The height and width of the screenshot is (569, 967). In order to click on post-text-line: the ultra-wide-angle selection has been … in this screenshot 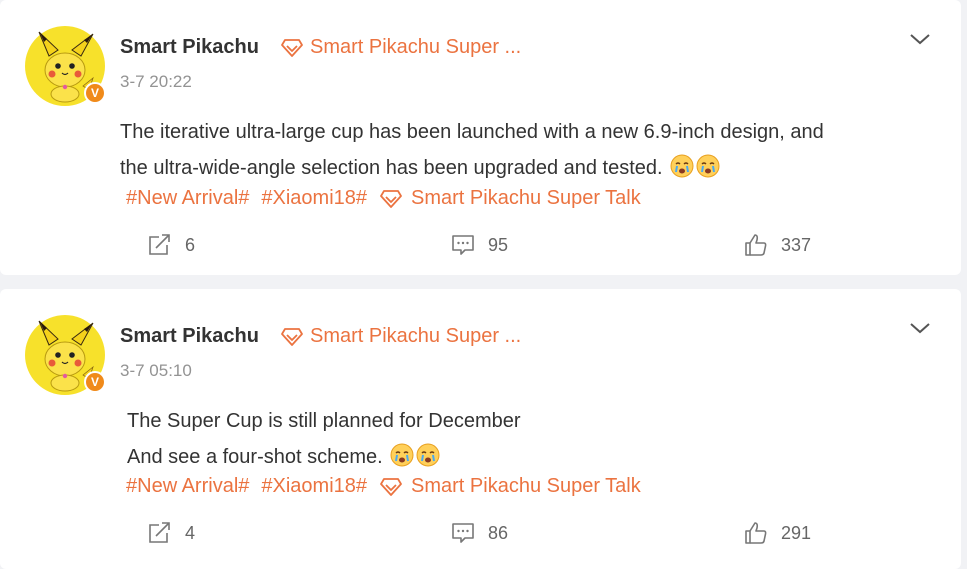, I will do `click(520, 168)`.